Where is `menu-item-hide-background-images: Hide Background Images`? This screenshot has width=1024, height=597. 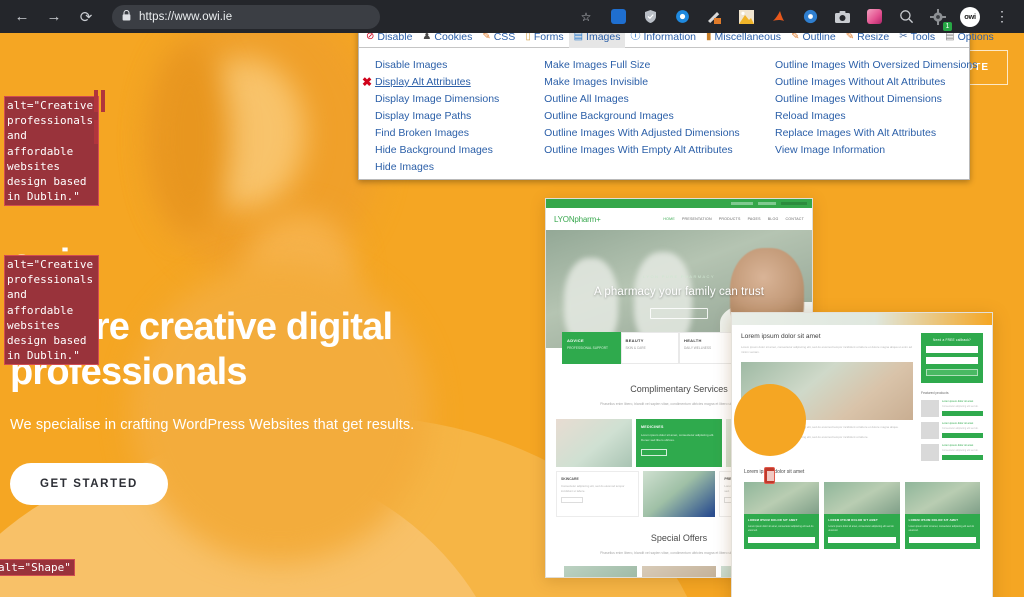
menu-item-hide-background-images: Hide Background Images is located at coordinates (451, 150).